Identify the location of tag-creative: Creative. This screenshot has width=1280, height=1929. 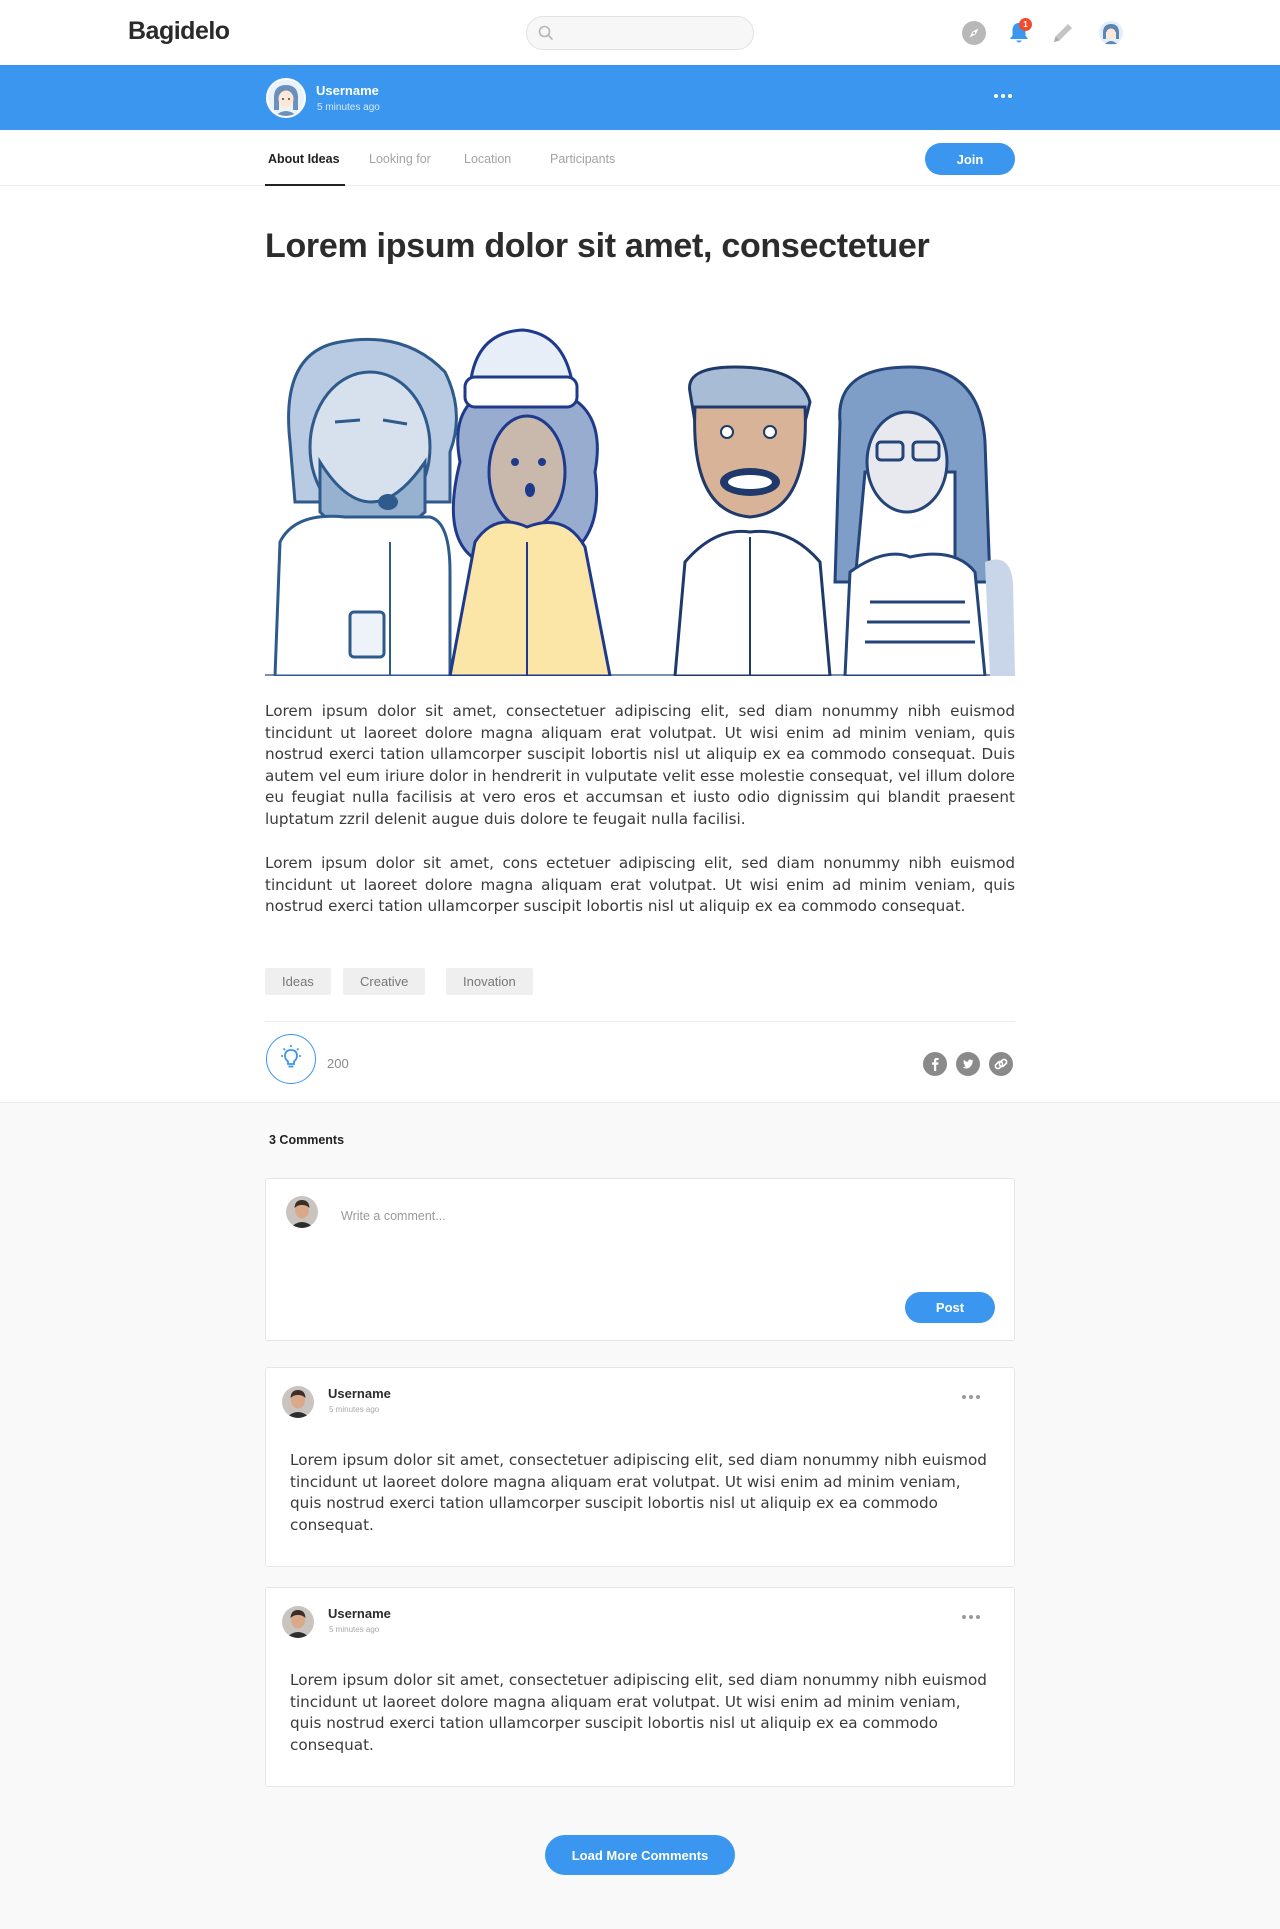
(384, 981).